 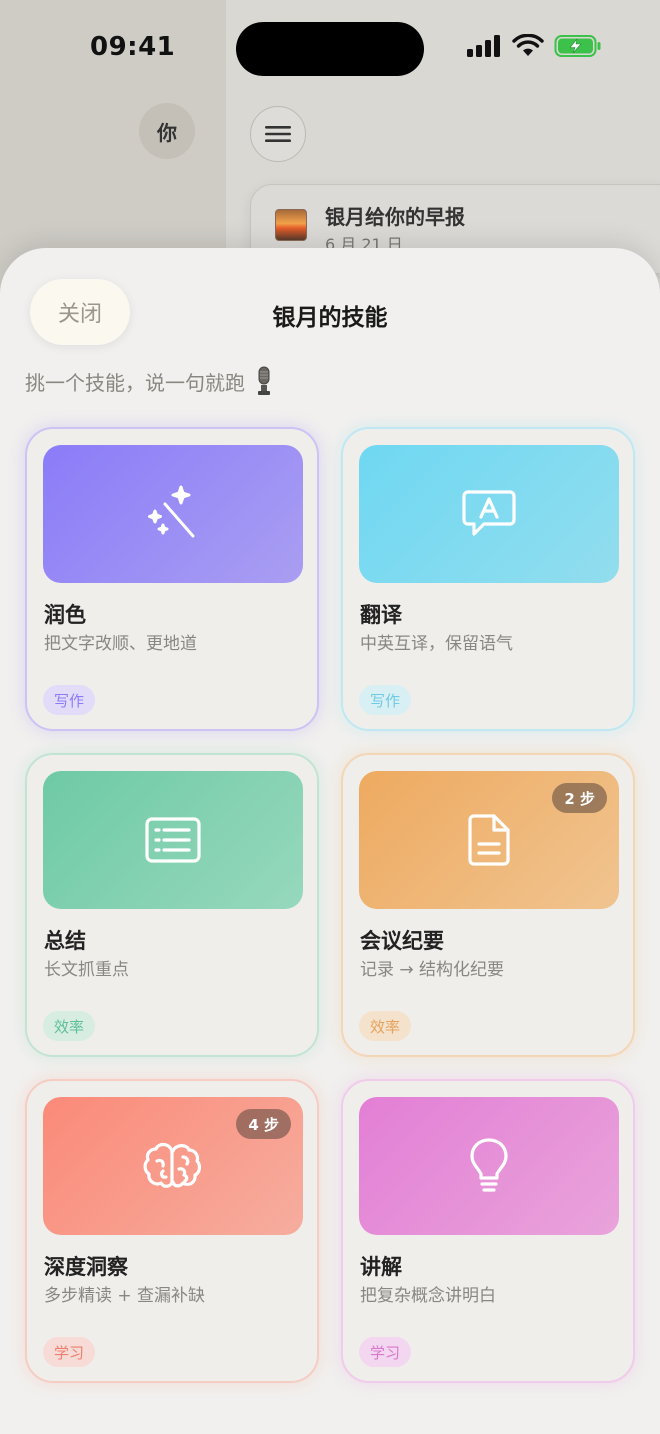 I want to click on skill-card-deep-insight: 4 步 深度洞察 多步精读 + 查漏补缺 学习, so click(x=172, y=1231).